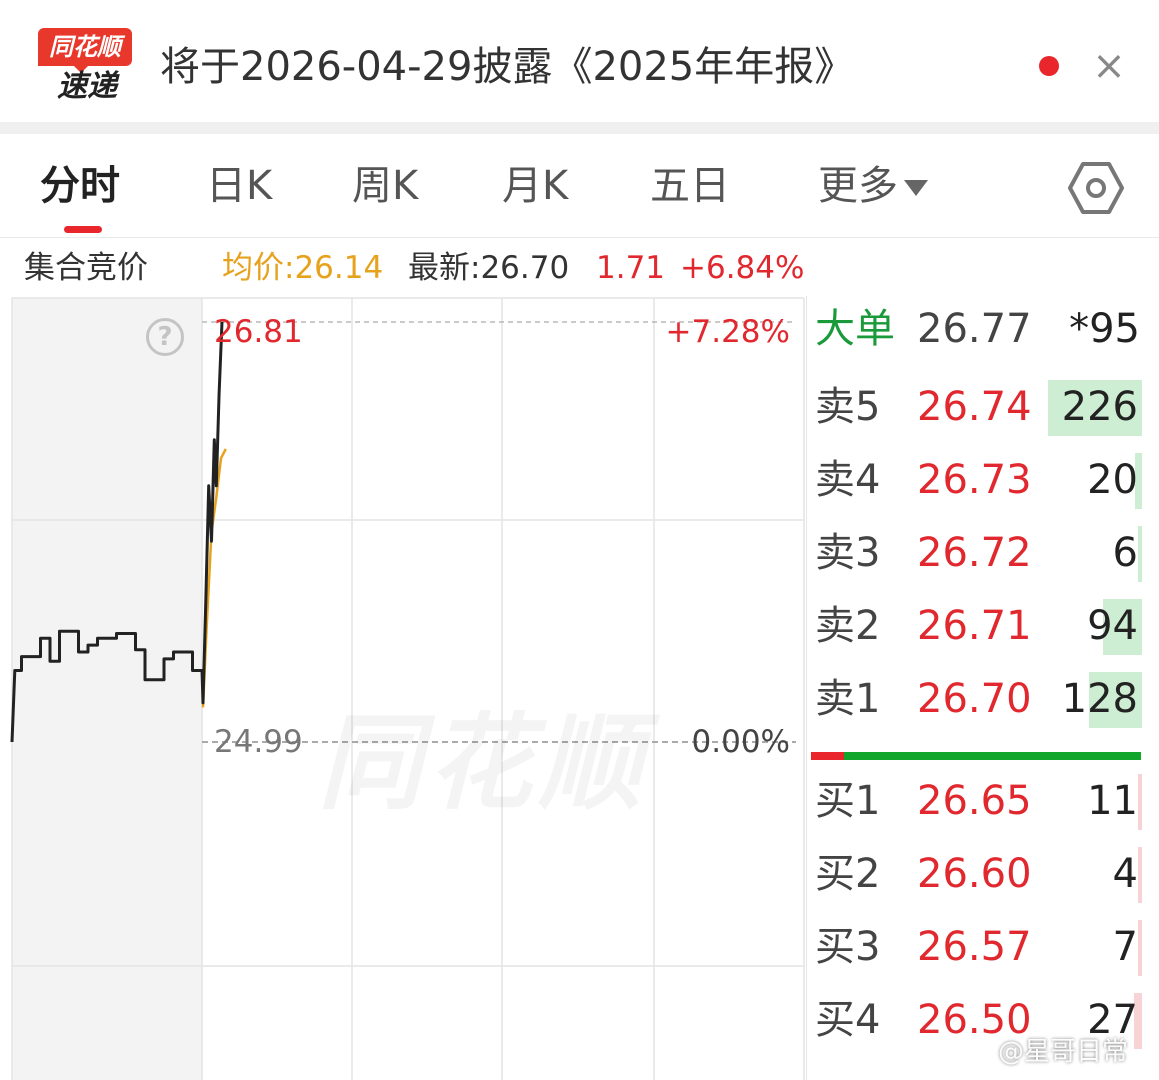 The image size is (1159, 1080). Describe the element at coordinates (848, 626) in the screenshot. I see `ask-level-label: 卖2` at that location.